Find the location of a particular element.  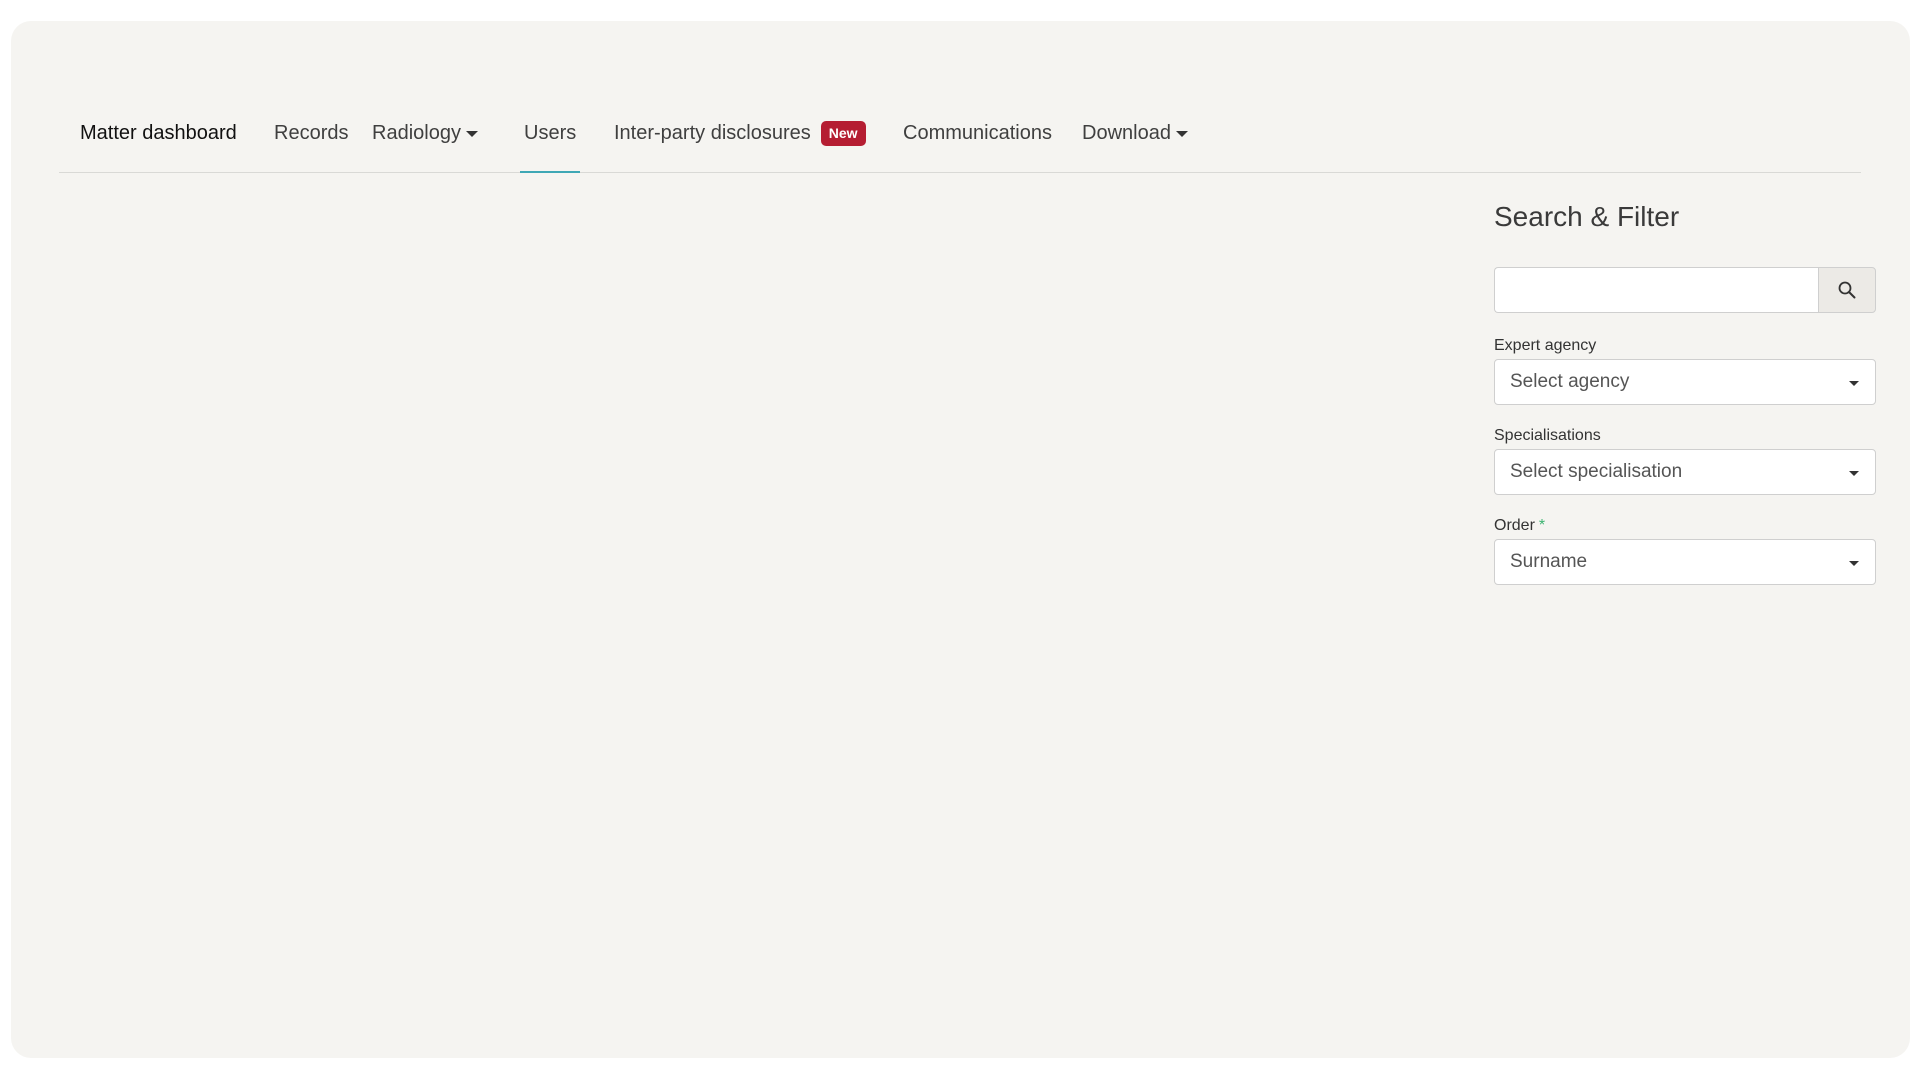

select-value: Select specialisation is located at coordinates (1596, 471).